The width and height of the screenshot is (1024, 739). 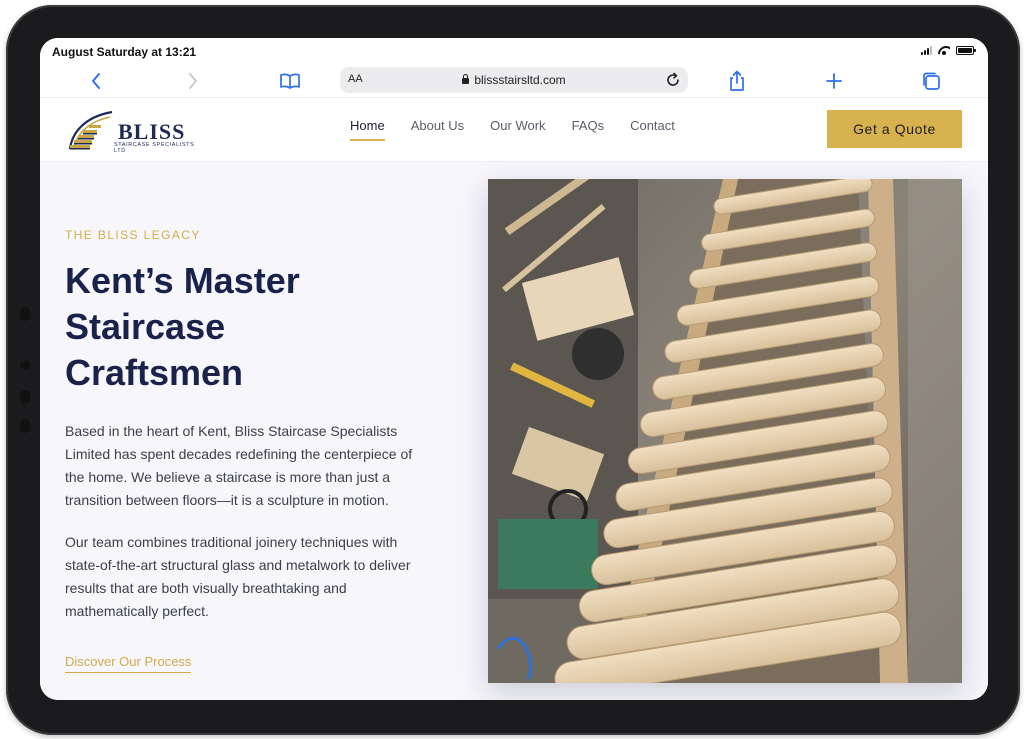 What do you see at coordinates (931, 81) in the screenshot?
I see `tabs-icon` at bounding box center [931, 81].